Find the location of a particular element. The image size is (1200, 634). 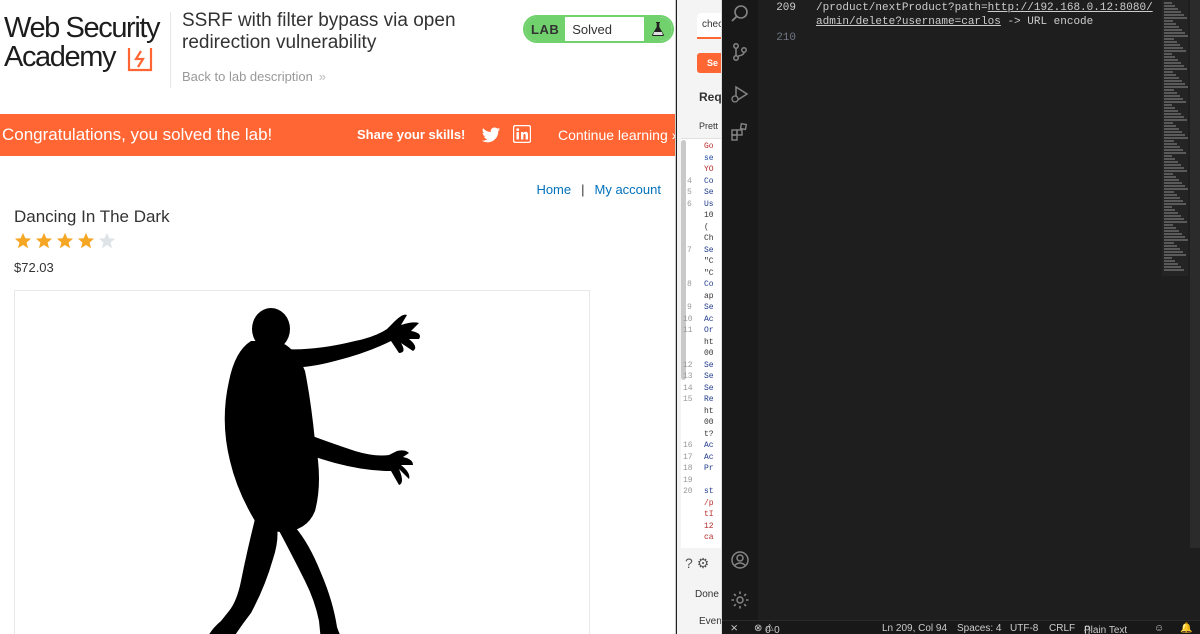

request-line-text: 10 is located at coordinates (709, 215).